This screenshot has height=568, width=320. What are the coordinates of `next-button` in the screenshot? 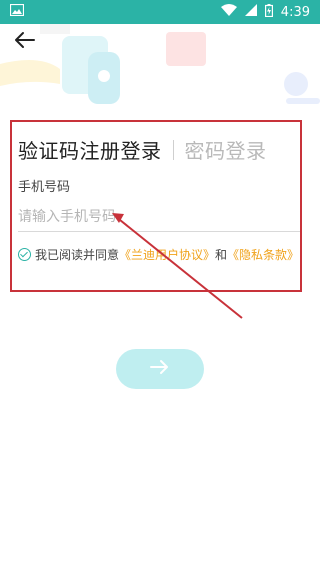 It's located at (160, 369).